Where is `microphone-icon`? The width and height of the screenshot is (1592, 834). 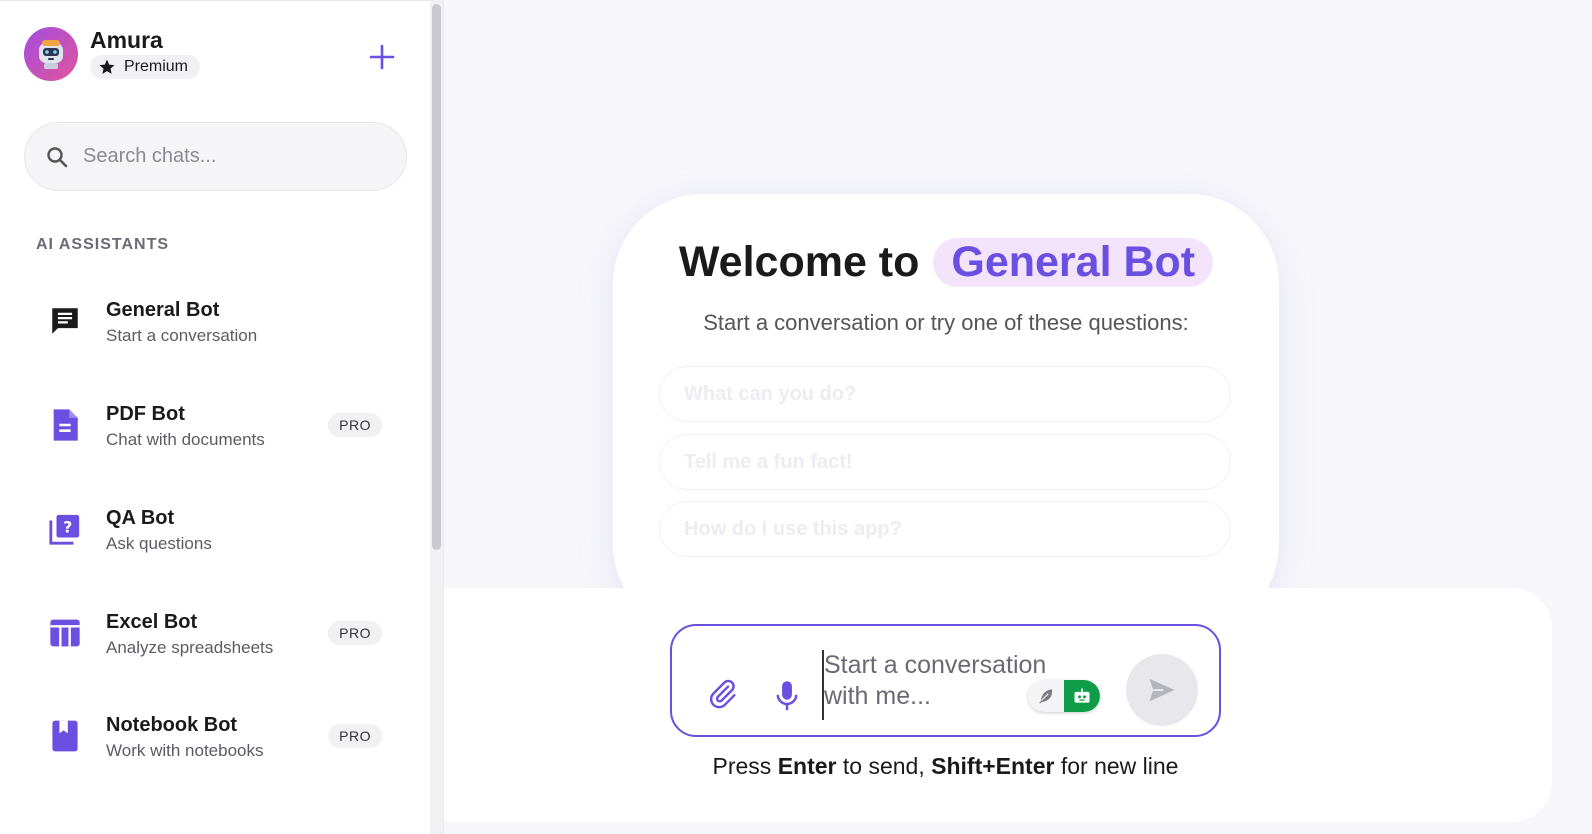
microphone-icon is located at coordinates (787, 696).